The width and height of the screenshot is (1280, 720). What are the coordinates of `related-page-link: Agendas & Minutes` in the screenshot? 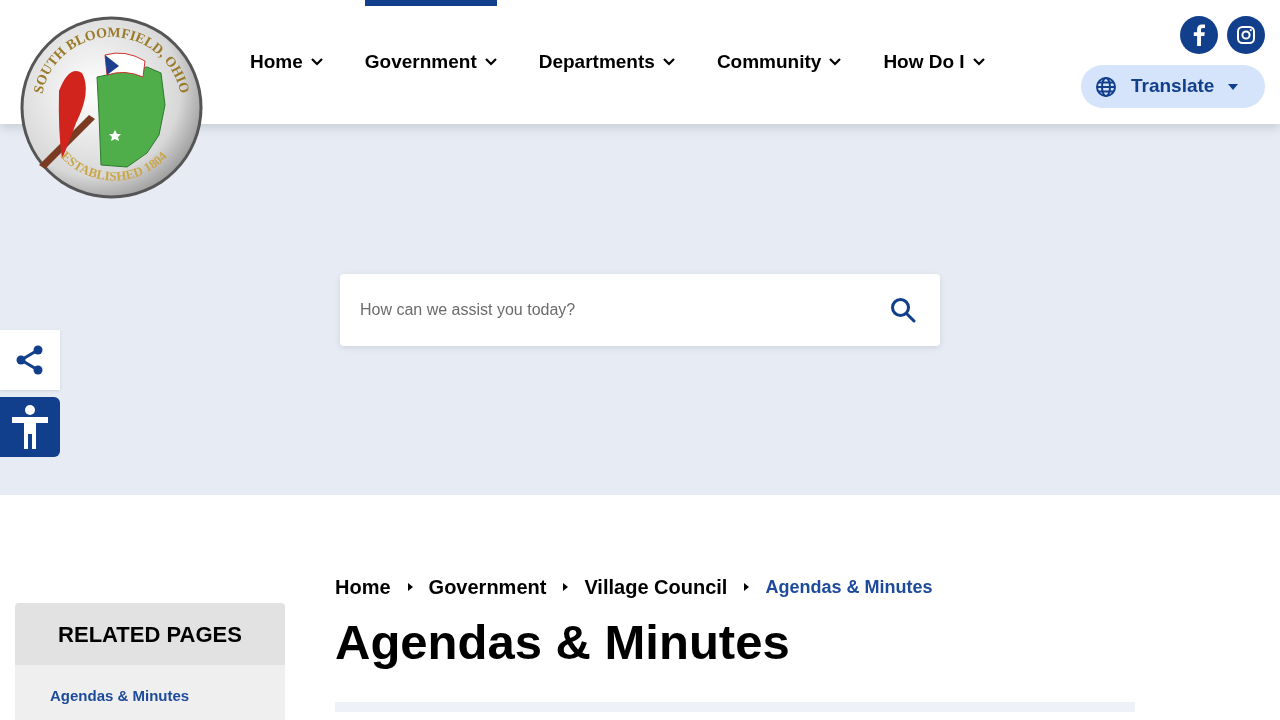 It's located at (167, 696).